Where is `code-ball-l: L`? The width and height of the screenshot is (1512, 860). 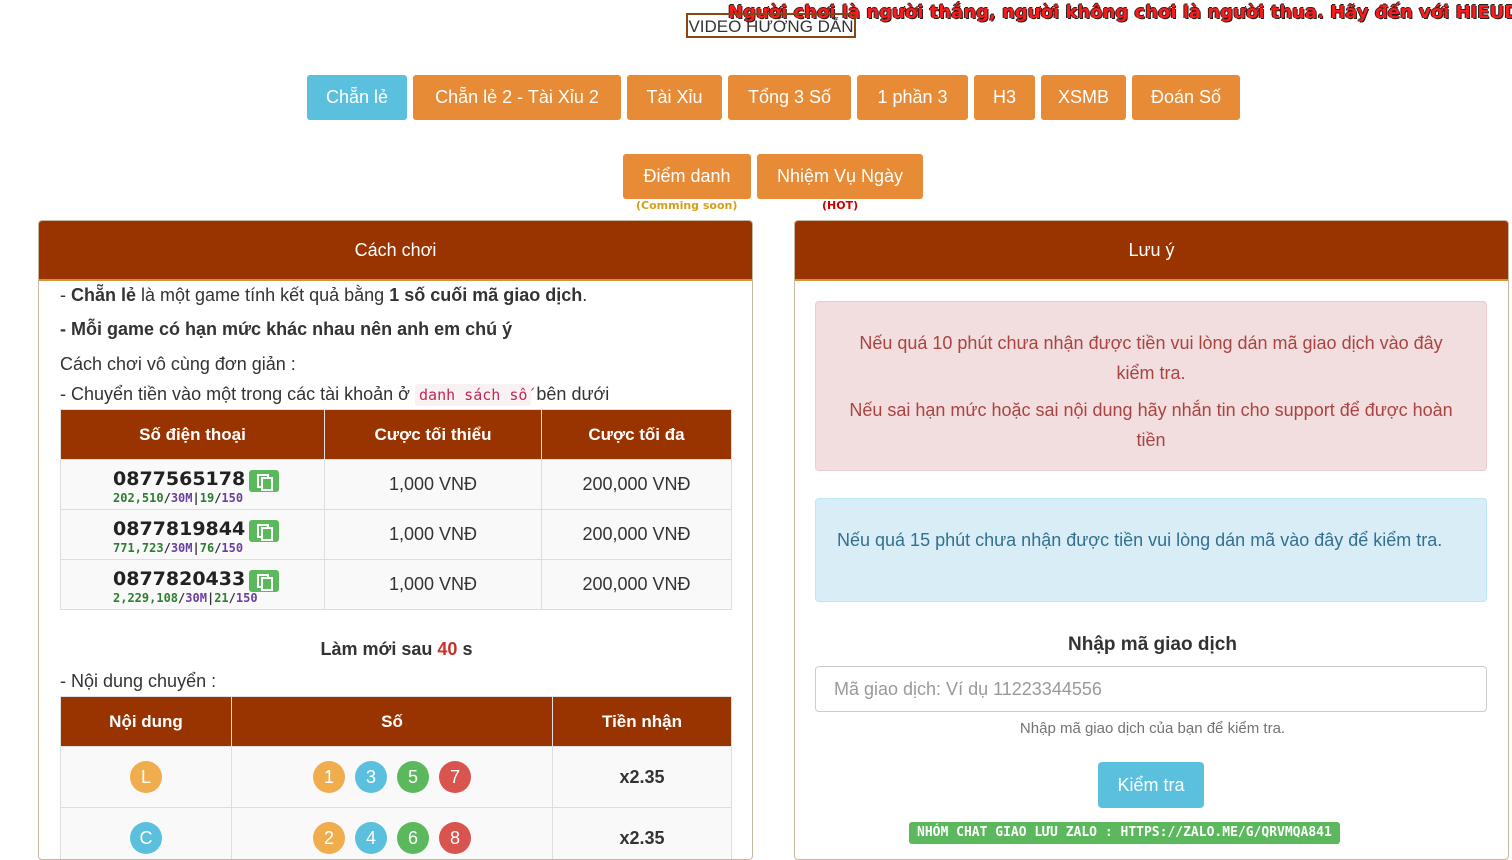 code-ball-l: L is located at coordinates (146, 777).